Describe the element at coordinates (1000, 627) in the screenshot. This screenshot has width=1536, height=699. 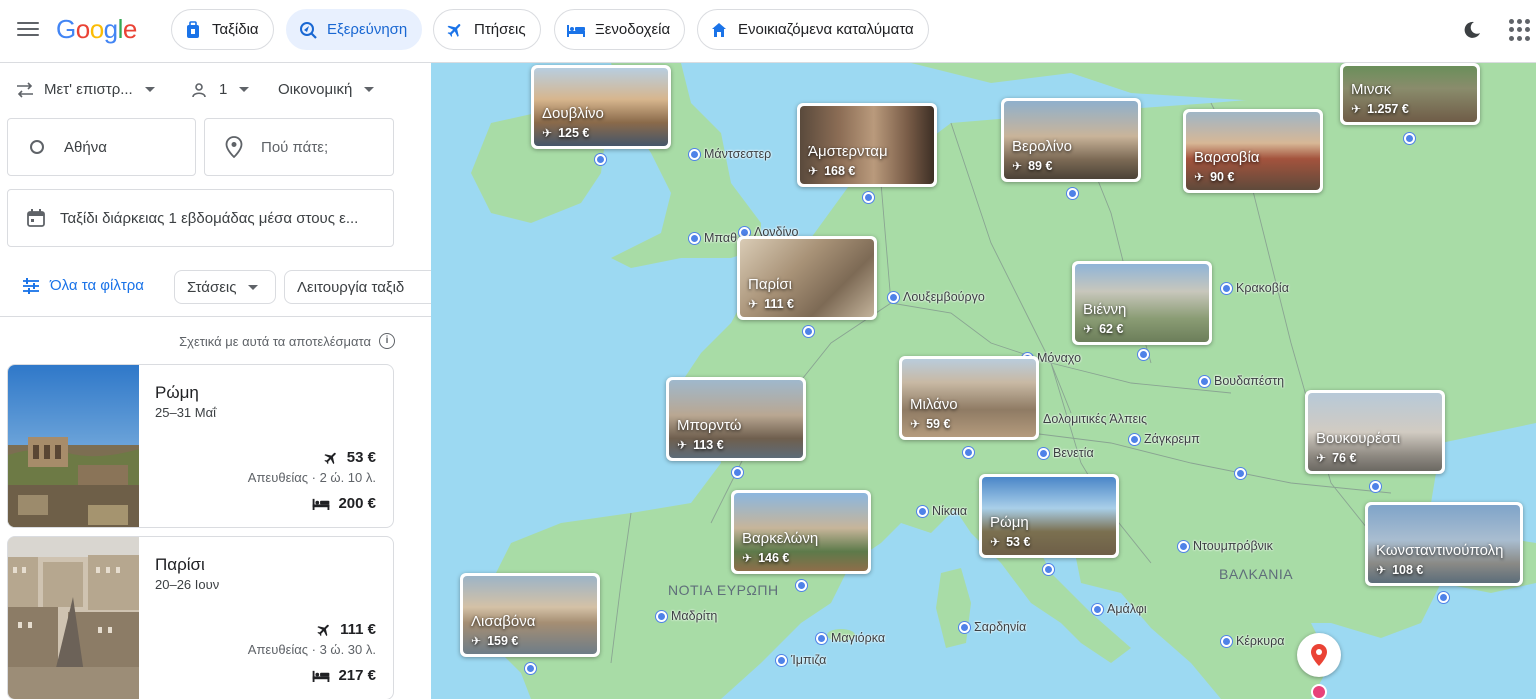
I see `place-name: Σαρδηνία` at that location.